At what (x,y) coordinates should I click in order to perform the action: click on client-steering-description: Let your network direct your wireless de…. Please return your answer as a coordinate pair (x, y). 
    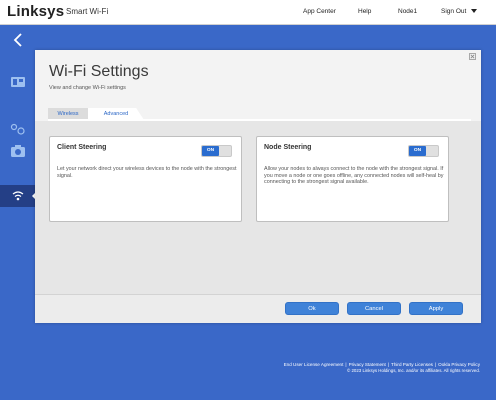
    Looking at the image, I should click on (147, 172).